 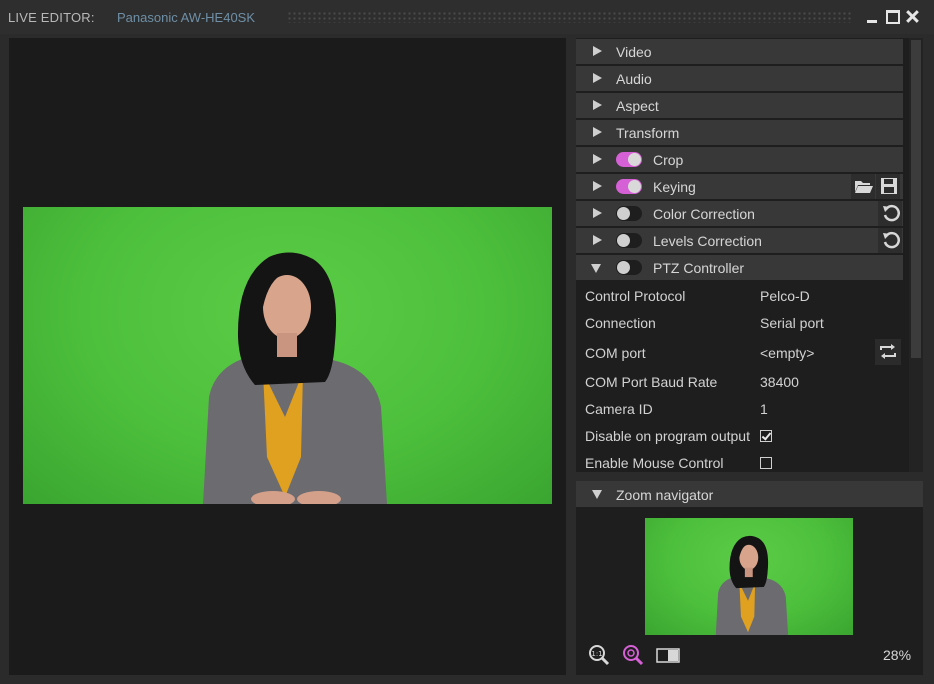 I want to click on presenter-thumbnail-image, so click(x=752, y=585).